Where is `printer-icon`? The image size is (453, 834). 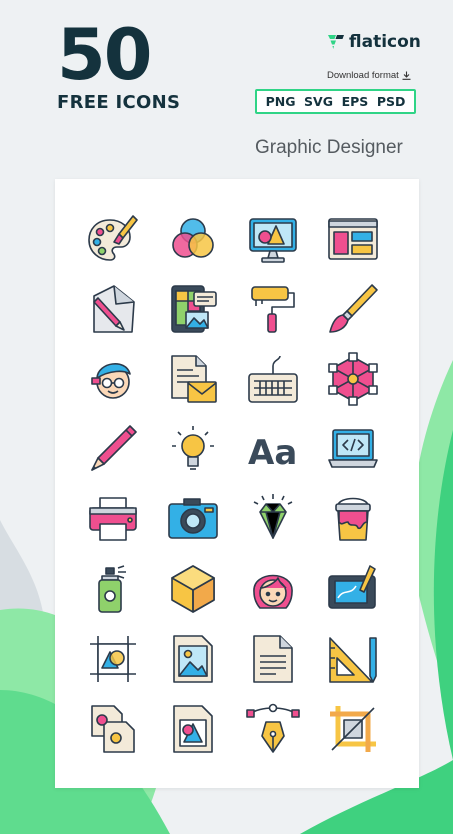 printer-icon is located at coordinates (113, 519).